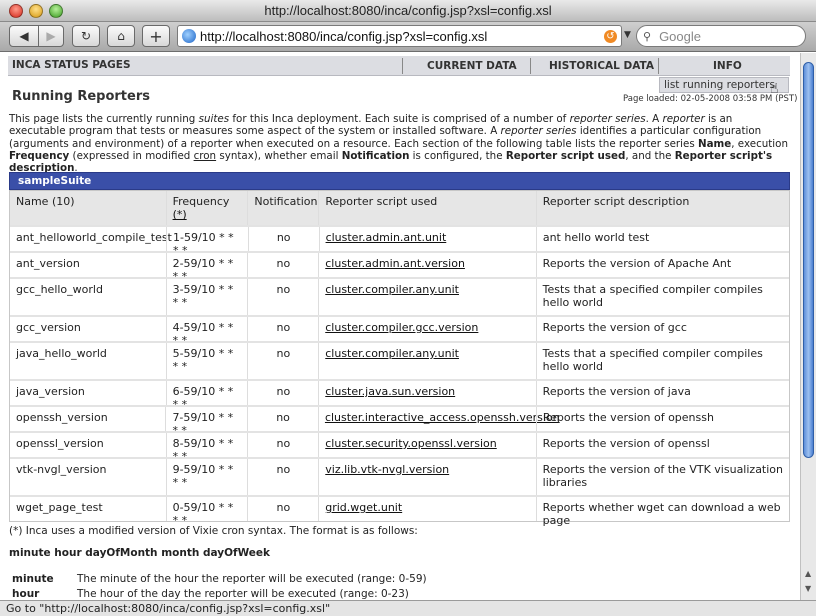 Image resolution: width=816 pixels, height=616 pixels. What do you see at coordinates (206, 208) in the screenshot?
I see `col-header-frequency: Frequency (*)` at bounding box center [206, 208].